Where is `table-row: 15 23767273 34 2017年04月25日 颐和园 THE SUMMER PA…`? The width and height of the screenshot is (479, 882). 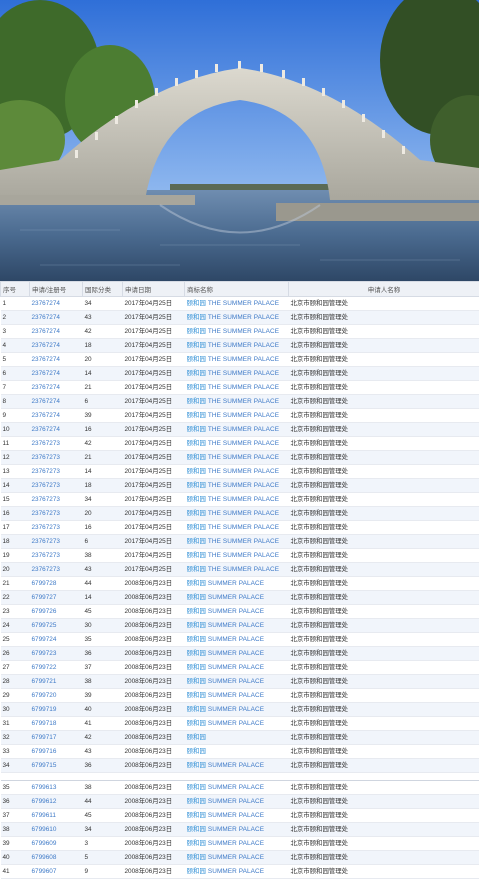
table-row: 15 23767273 34 2017年04月25日 颐和园 THE SUMMER PA… is located at coordinates (239, 499).